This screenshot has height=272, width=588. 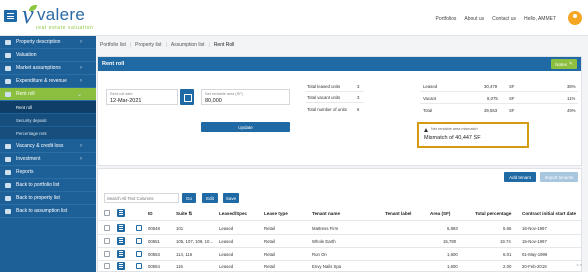 I want to click on table-cell-area: 15,780, so click(x=450, y=241).